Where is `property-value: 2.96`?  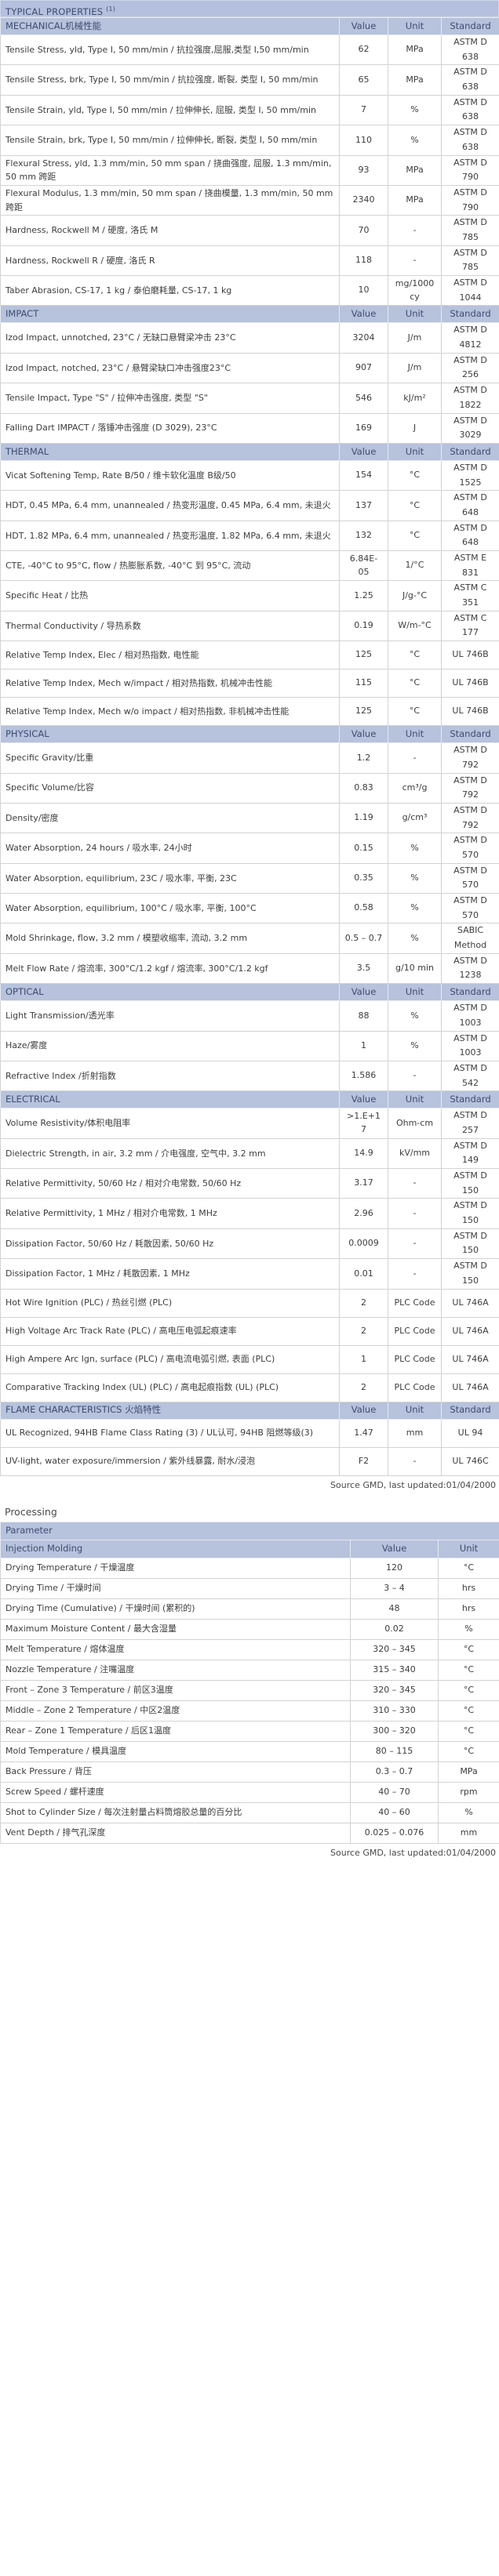 property-value: 2.96 is located at coordinates (363, 1214).